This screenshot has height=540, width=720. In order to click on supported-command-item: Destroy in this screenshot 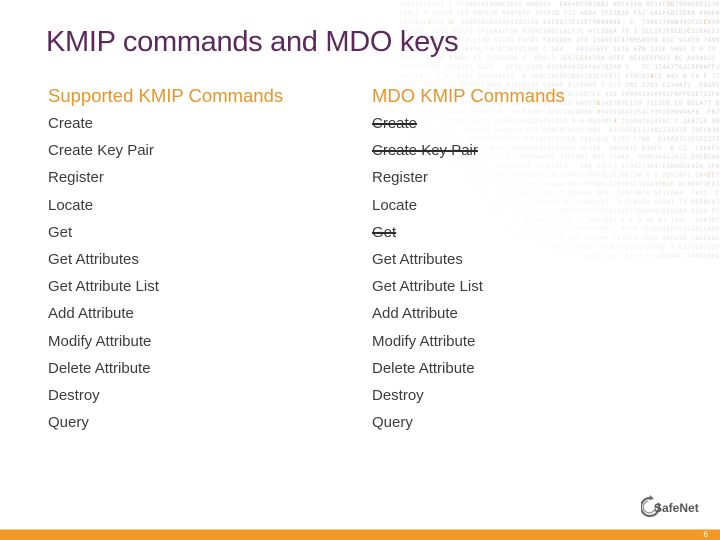, I will do `click(74, 395)`.